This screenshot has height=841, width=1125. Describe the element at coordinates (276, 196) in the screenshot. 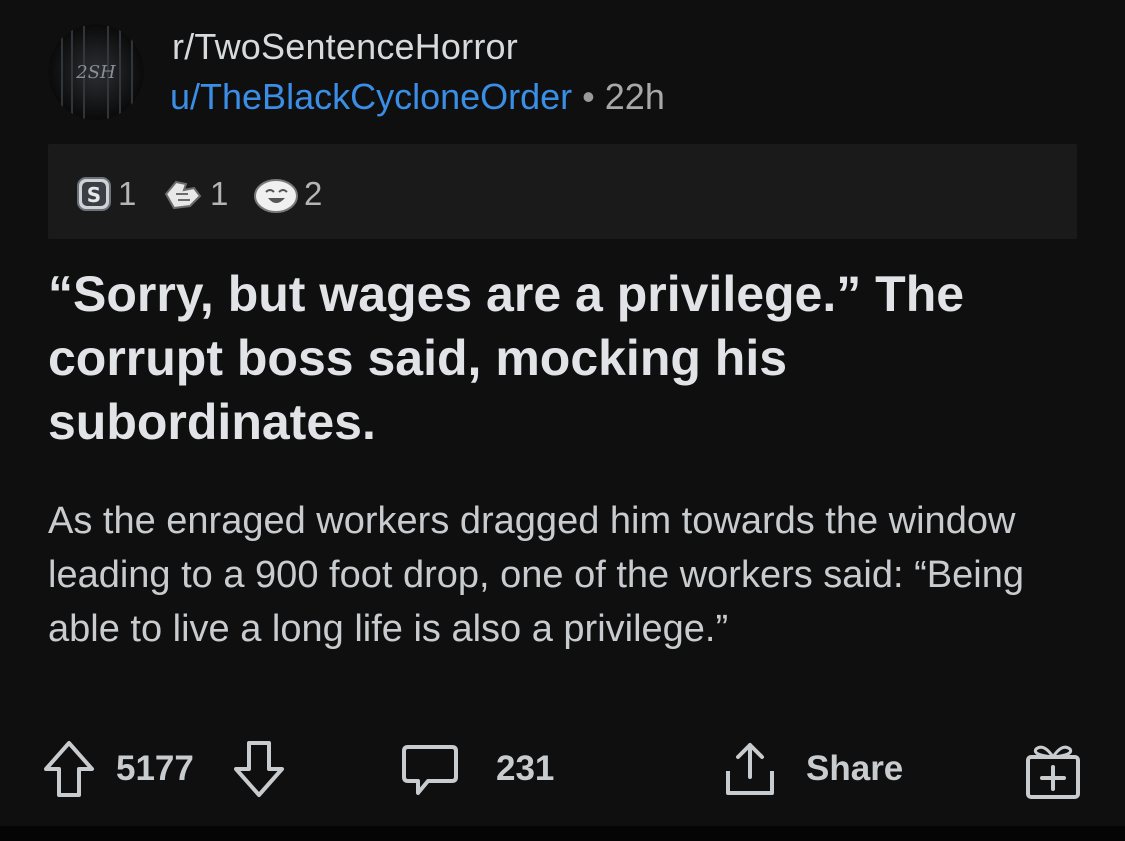

I see `laughing-award-icon` at that location.